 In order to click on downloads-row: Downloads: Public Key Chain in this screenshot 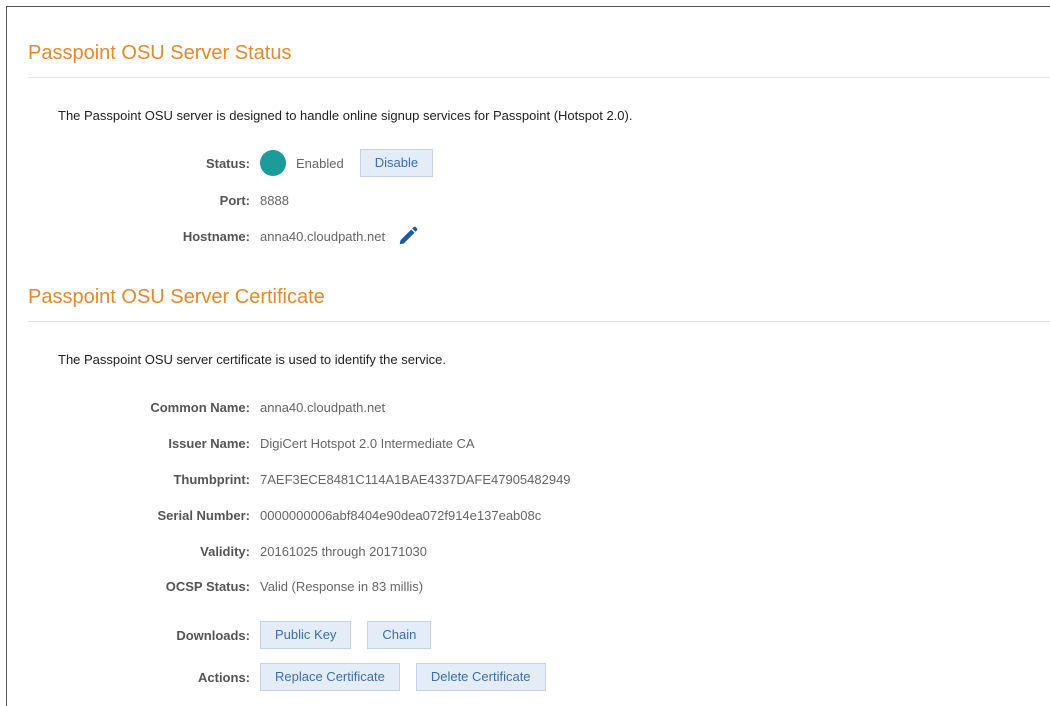, I will do `click(223, 635)`.